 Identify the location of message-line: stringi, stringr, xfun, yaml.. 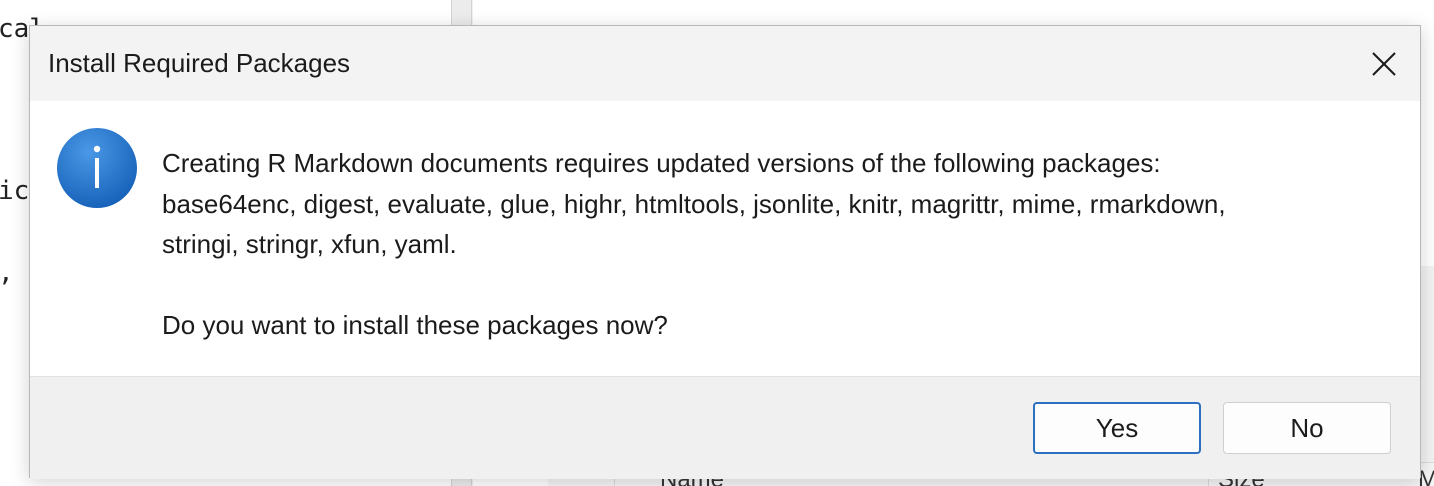
(309, 244).